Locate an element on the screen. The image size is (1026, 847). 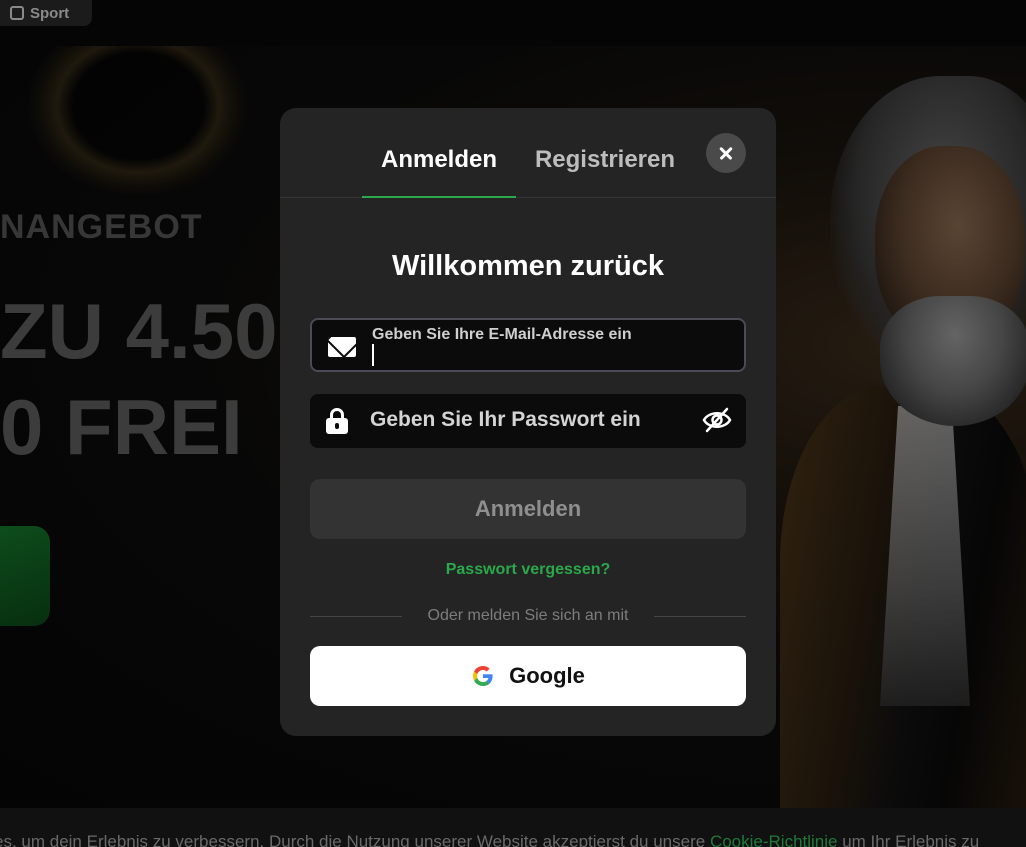
nav-tab-sport-label: Sport is located at coordinates (50, 13).